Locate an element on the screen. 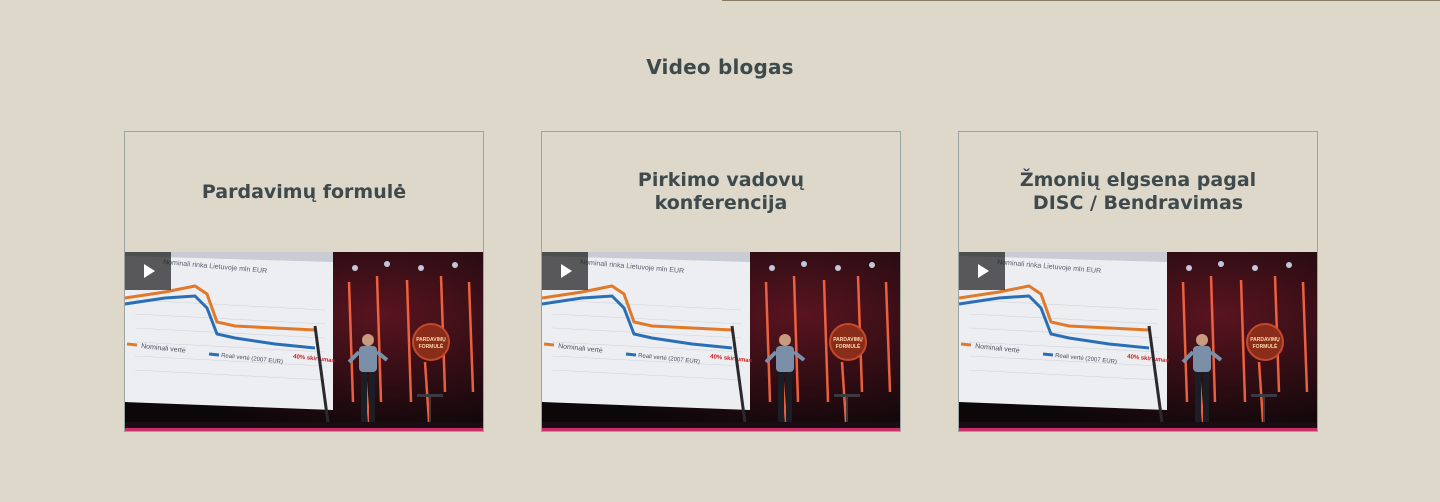 Image resolution: width=1440 pixels, height=502 pixels. card-title: Žmonių elgsena pagal DISC / Bendravimas is located at coordinates (1138, 191).